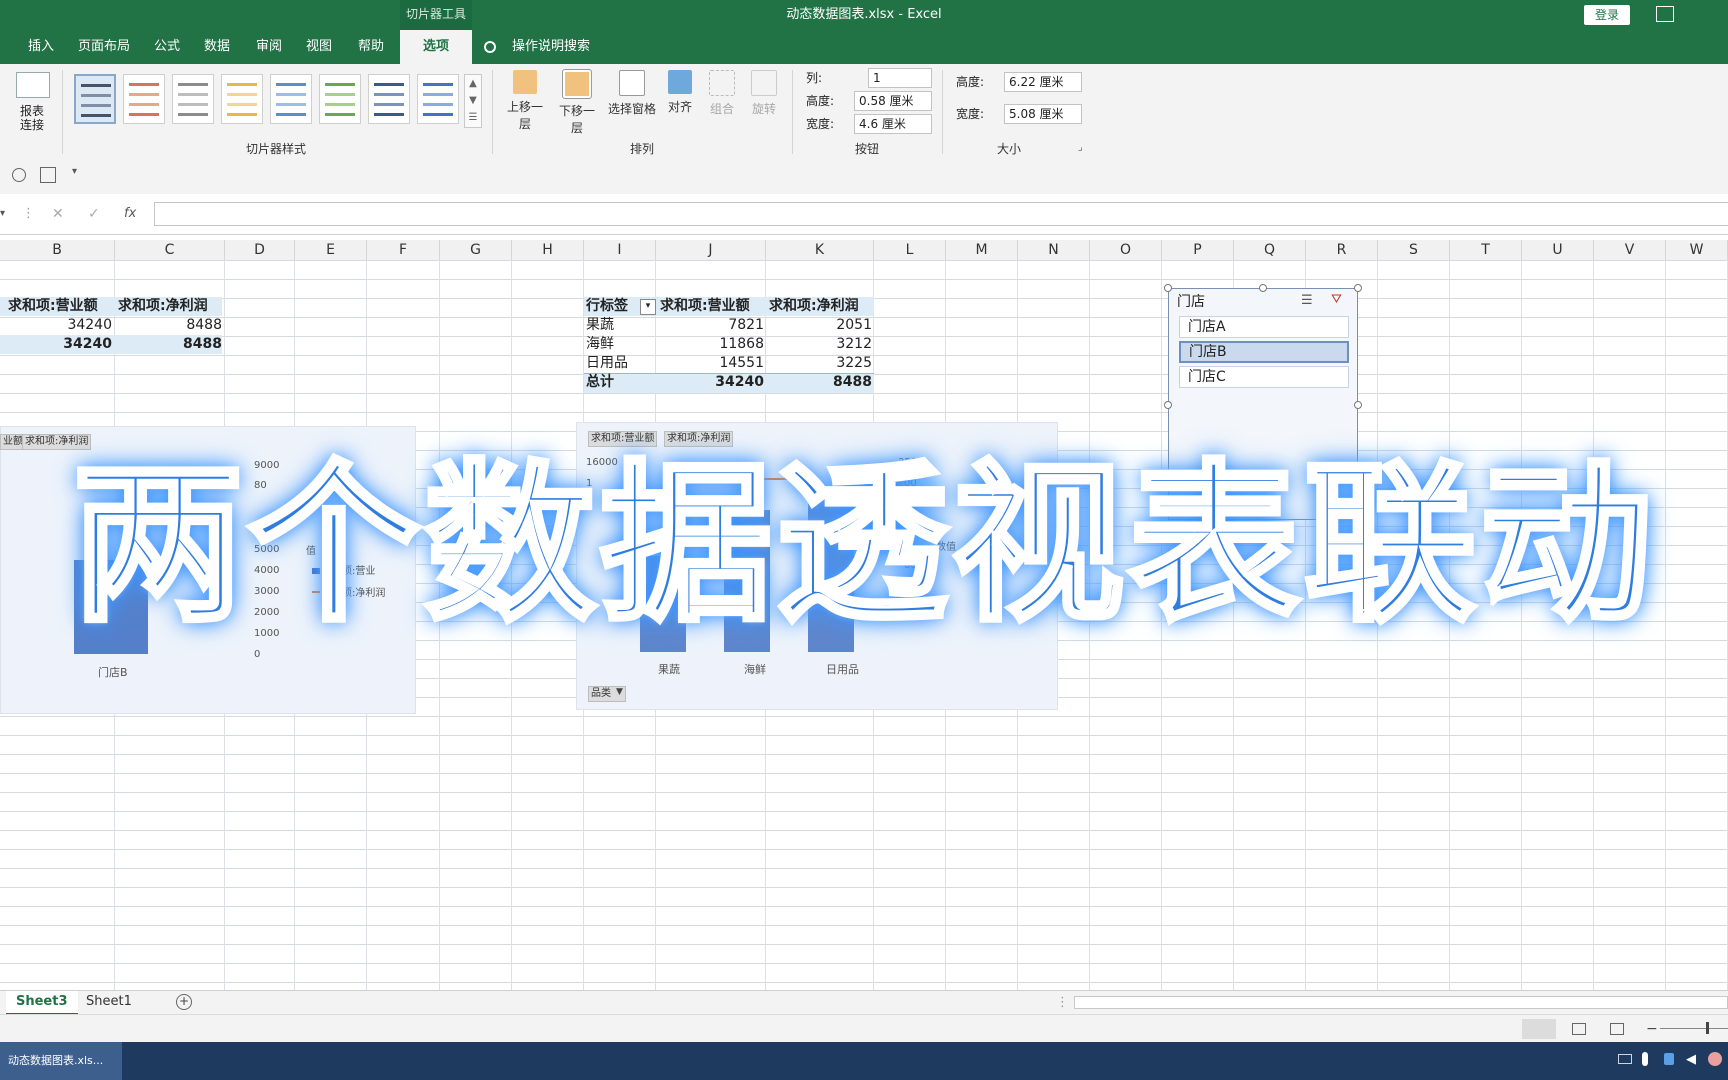 The width and height of the screenshot is (1728, 1080). I want to click on chart-icon, so click(48, 175).